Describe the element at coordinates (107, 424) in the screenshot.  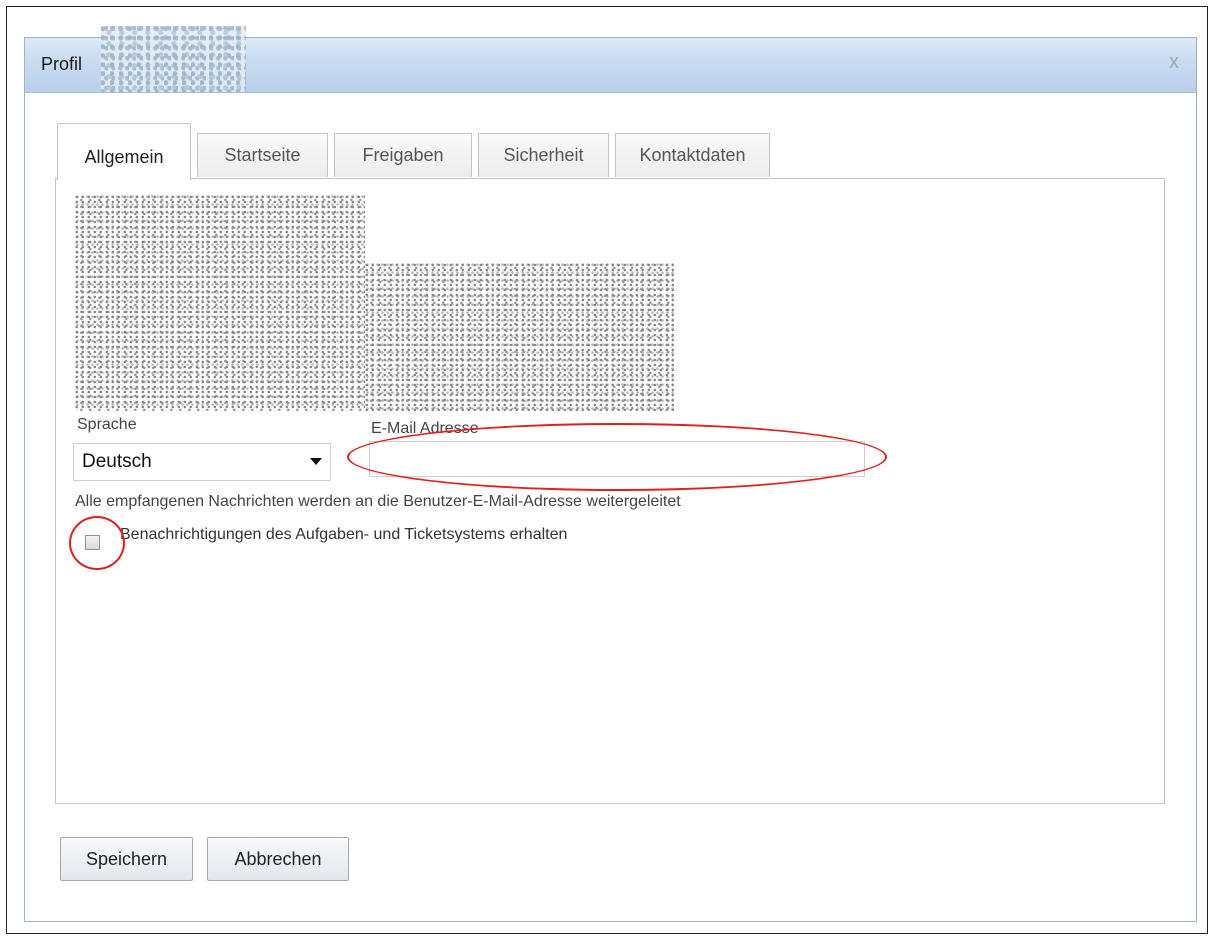
I see `language-label: Sprache` at that location.